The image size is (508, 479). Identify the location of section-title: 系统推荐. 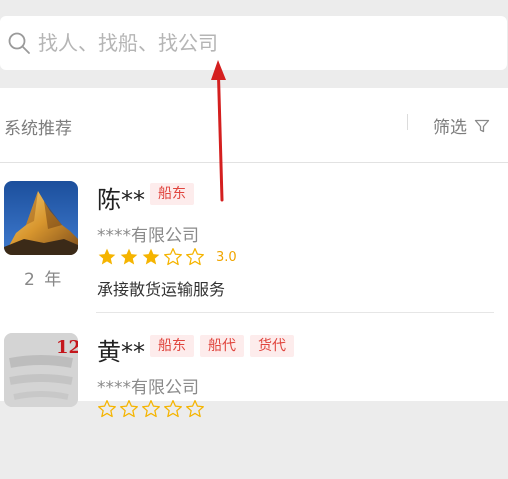
(38, 129).